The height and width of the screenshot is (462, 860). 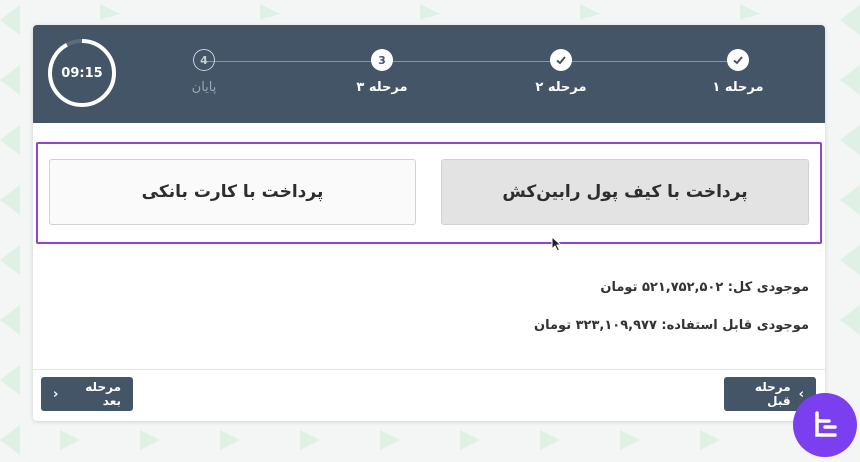 What do you see at coordinates (103, 394) in the screenshot?
I see `next-step-label: مرحله بعد` at bounding box center [103, 394].